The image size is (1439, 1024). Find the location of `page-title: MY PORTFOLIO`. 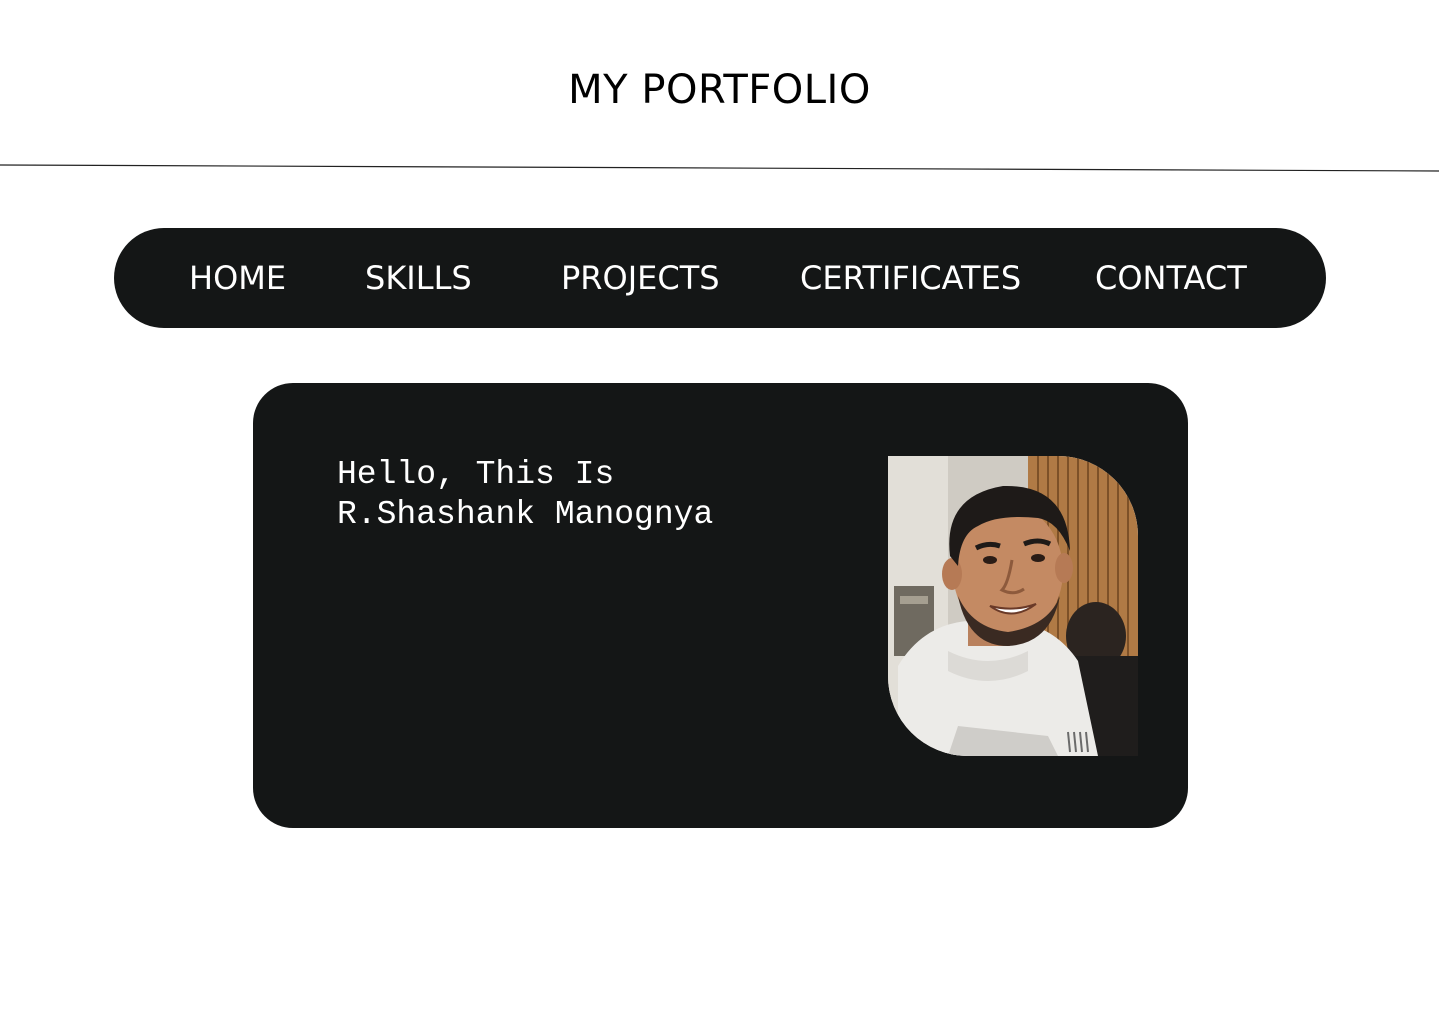

page-title: MY PORTFOLIO is located at coordinates (719, 90).